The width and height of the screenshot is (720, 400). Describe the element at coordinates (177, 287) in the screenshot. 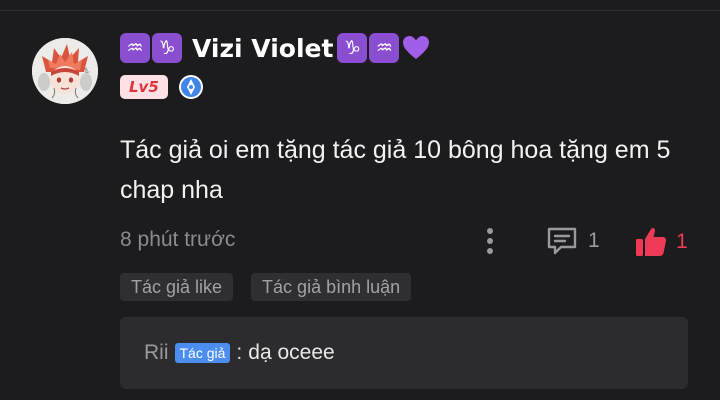

I see `tag-author-liked: Tác giả like` at that location.